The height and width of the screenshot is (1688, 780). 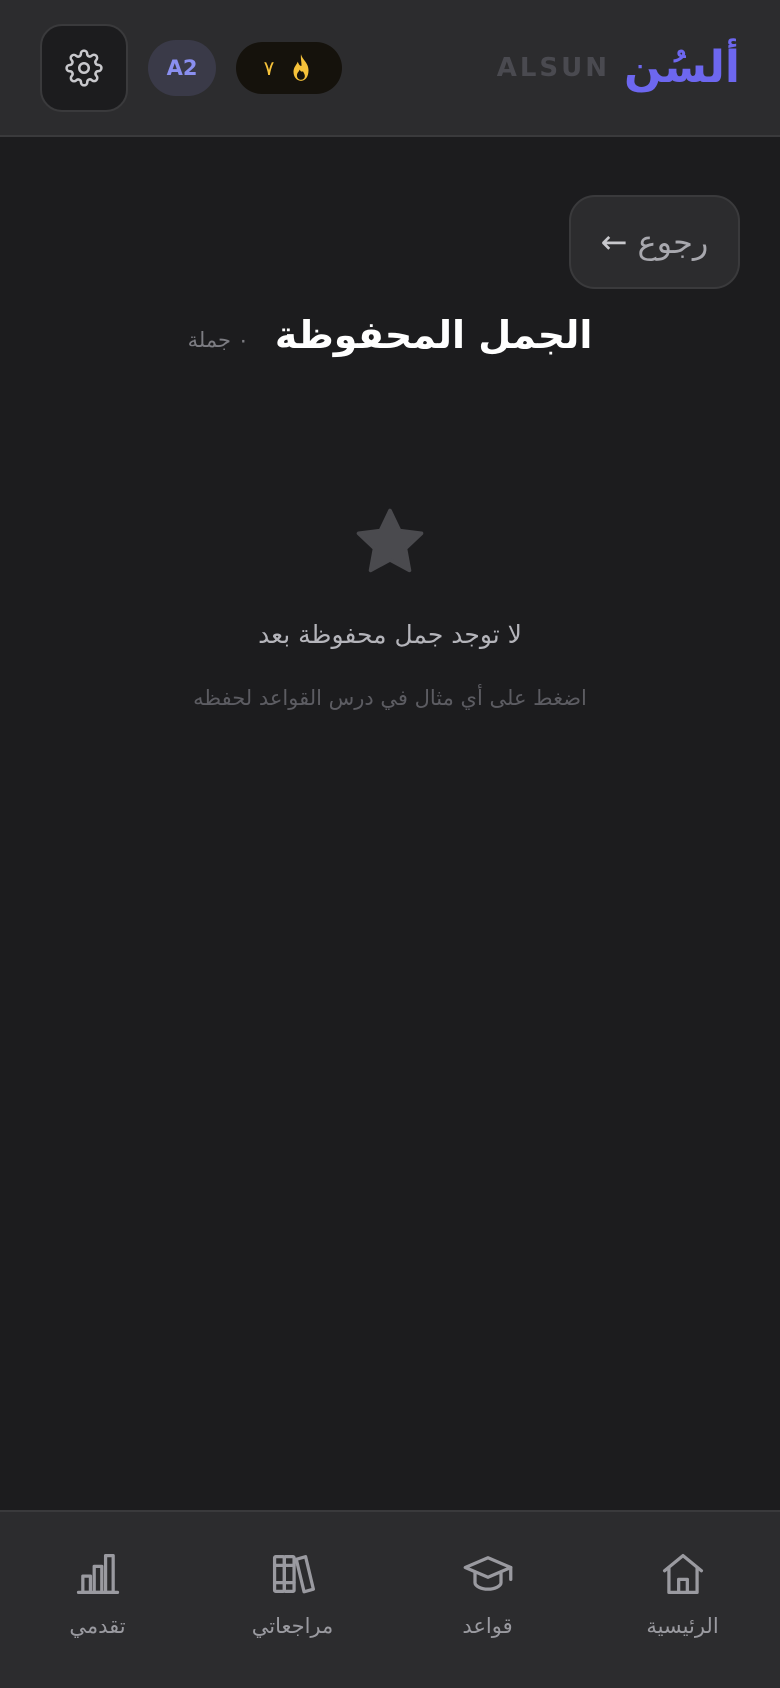 I want to click on arrow-left-icon: ←, so click(x=614, y=242).